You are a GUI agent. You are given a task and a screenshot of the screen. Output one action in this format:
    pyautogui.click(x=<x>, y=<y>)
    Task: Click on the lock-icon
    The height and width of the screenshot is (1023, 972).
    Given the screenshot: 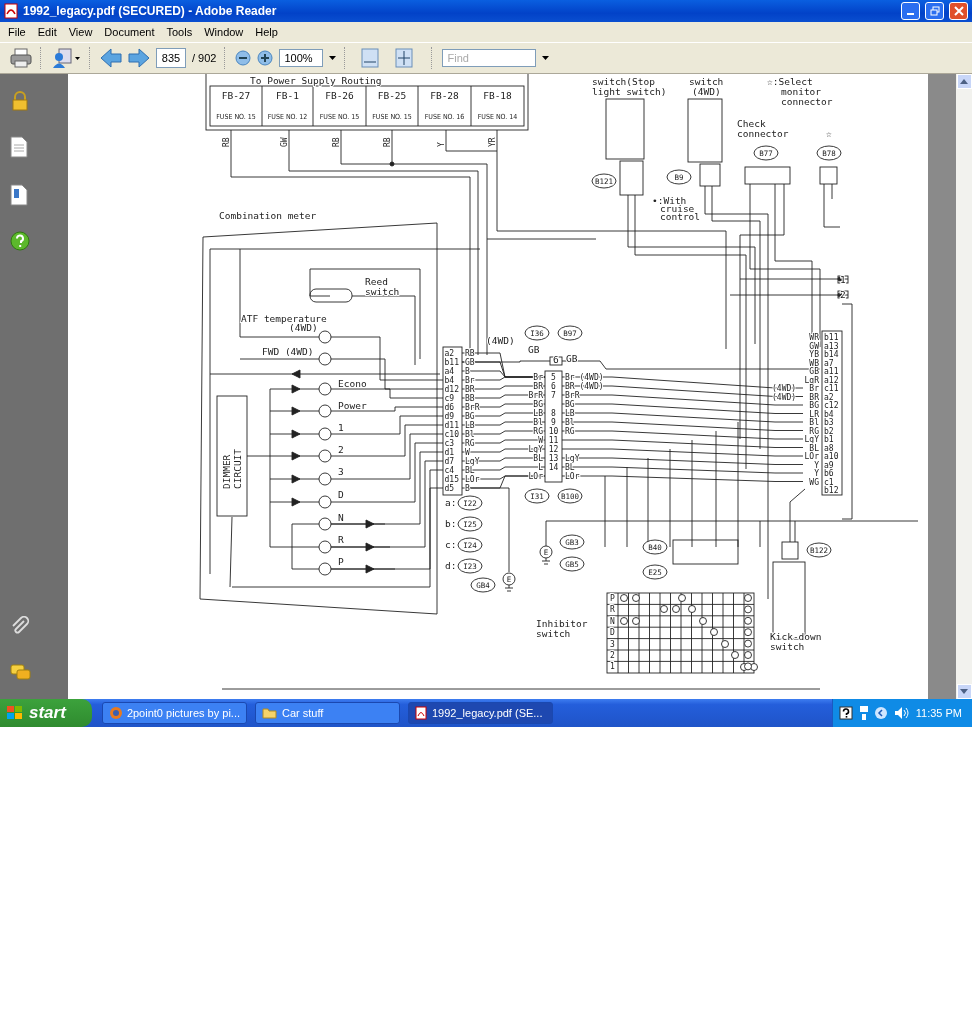 What is the action you would take?
    pyautogui.click(x=20, y=101)
    